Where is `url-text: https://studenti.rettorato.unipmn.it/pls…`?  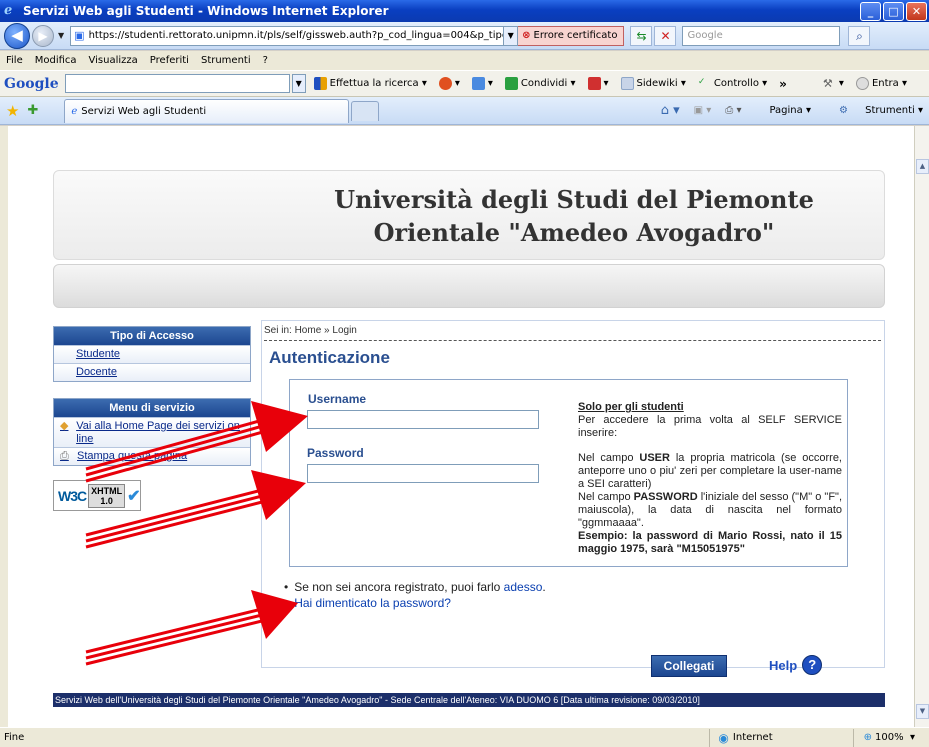
url-text: https://studenti.rettorato.unipmn.it/pls… is located at coordinates (296, 35).